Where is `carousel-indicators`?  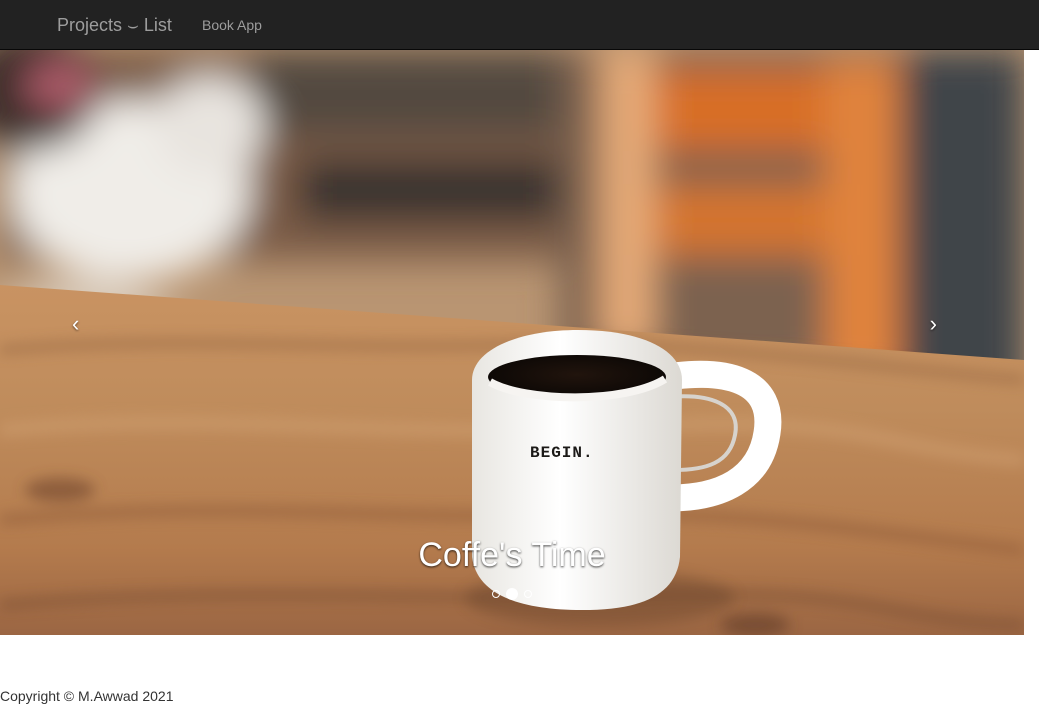 carousel-indicators is located at coordinates (512, 594).